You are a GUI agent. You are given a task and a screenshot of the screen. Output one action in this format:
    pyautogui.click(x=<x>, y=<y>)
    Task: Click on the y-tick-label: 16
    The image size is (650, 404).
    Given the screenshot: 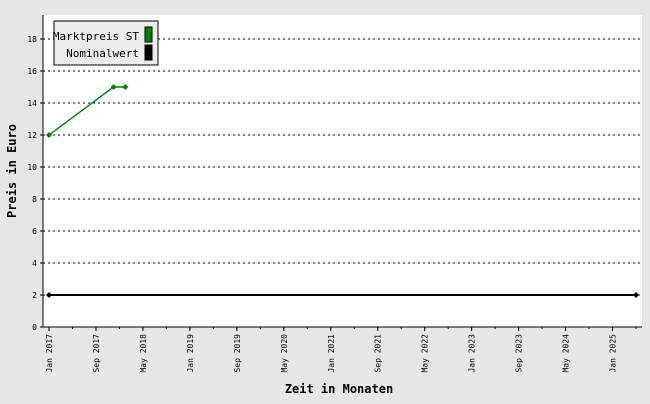 What is the action you would take?
    pyautogui.click(x=32, y=71)
    